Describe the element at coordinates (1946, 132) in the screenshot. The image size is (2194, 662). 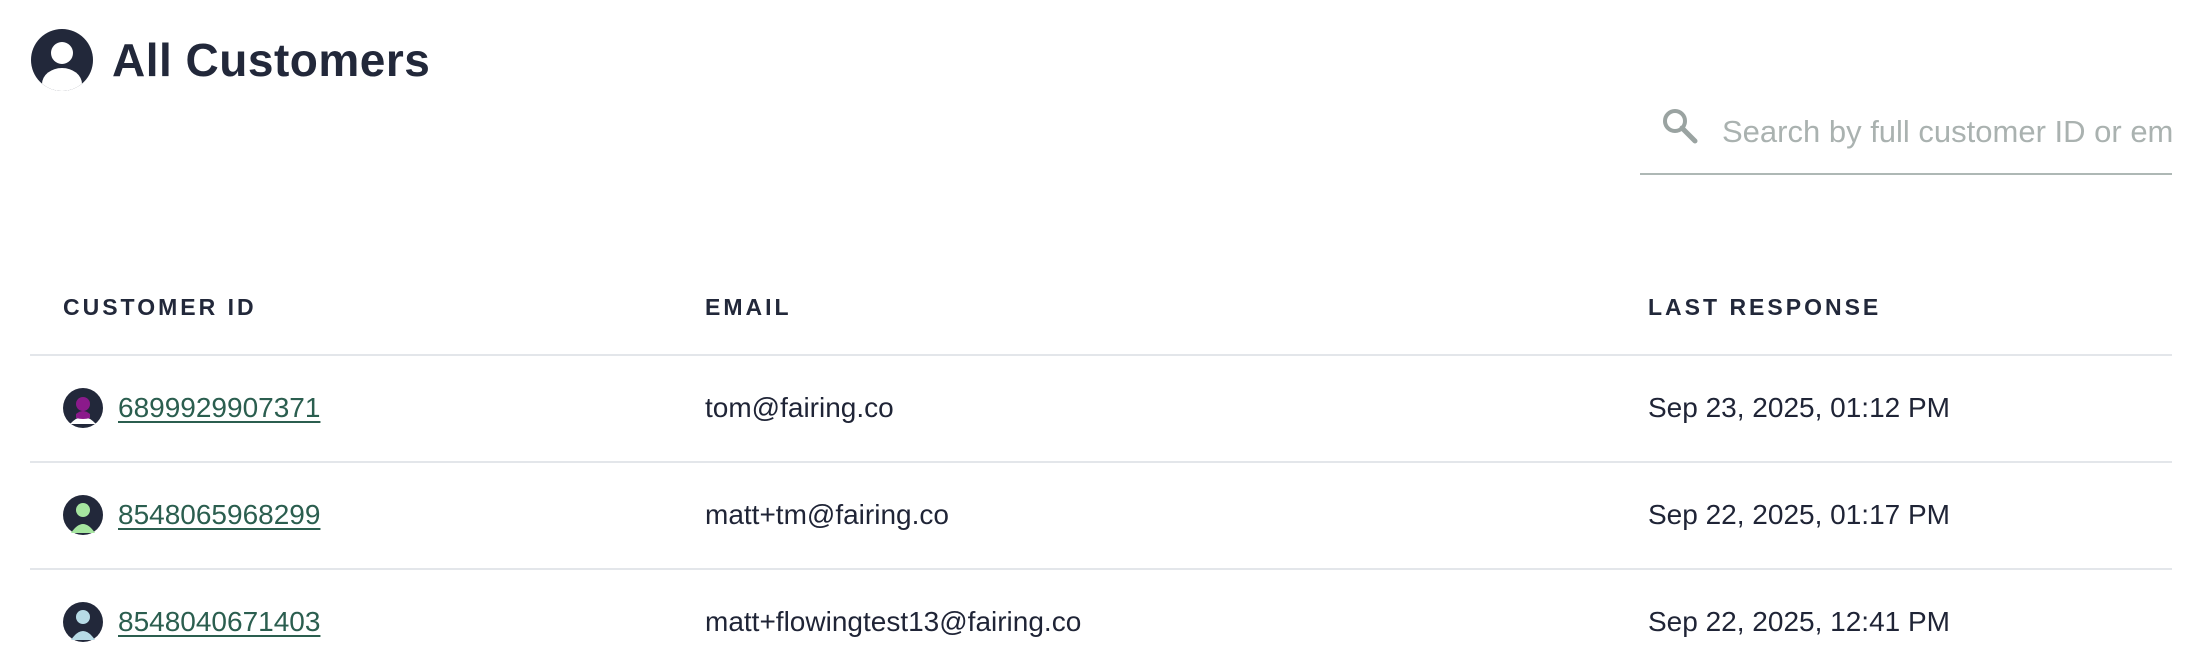
I see `search-input` at that location.